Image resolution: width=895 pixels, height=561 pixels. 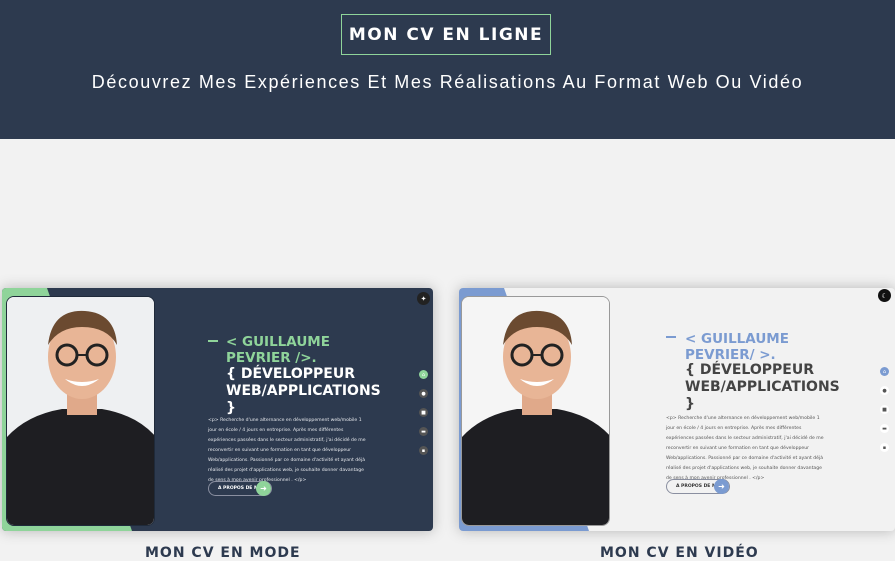 What do you see at coordinates (423, 298) in the screenshot?
I see `lightbulb-icon: ✦` at bounding box center [423, 298].